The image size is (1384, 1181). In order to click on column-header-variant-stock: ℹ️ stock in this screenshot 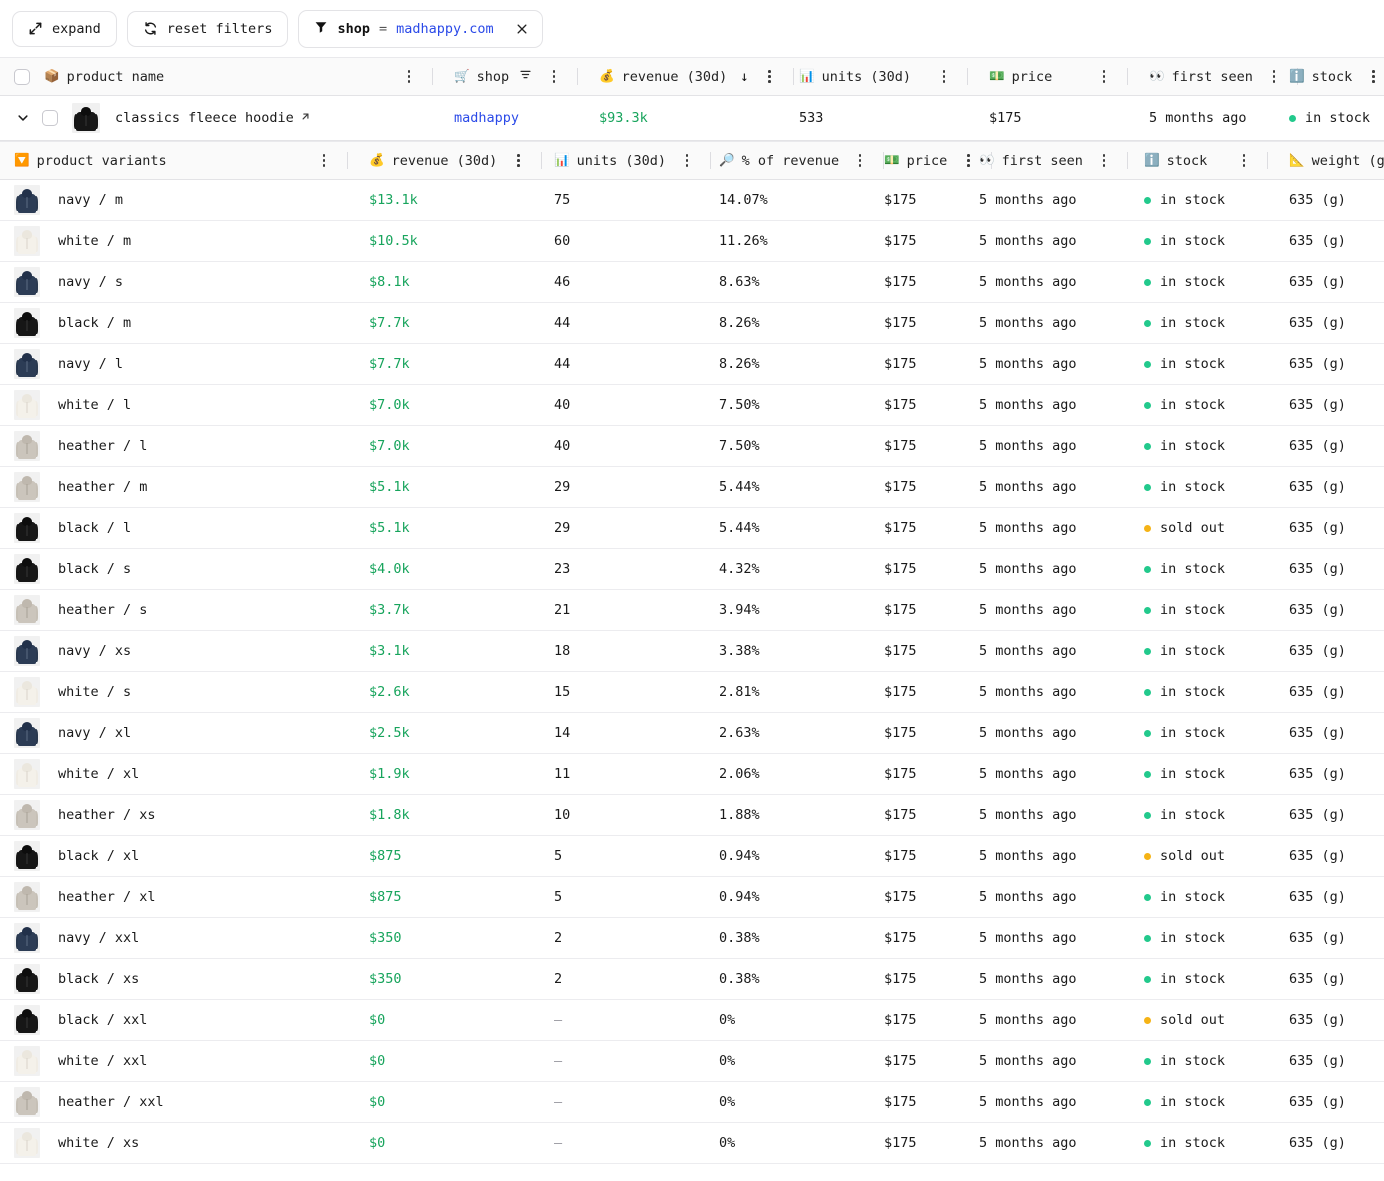, I will do `click(1202, 160)`.